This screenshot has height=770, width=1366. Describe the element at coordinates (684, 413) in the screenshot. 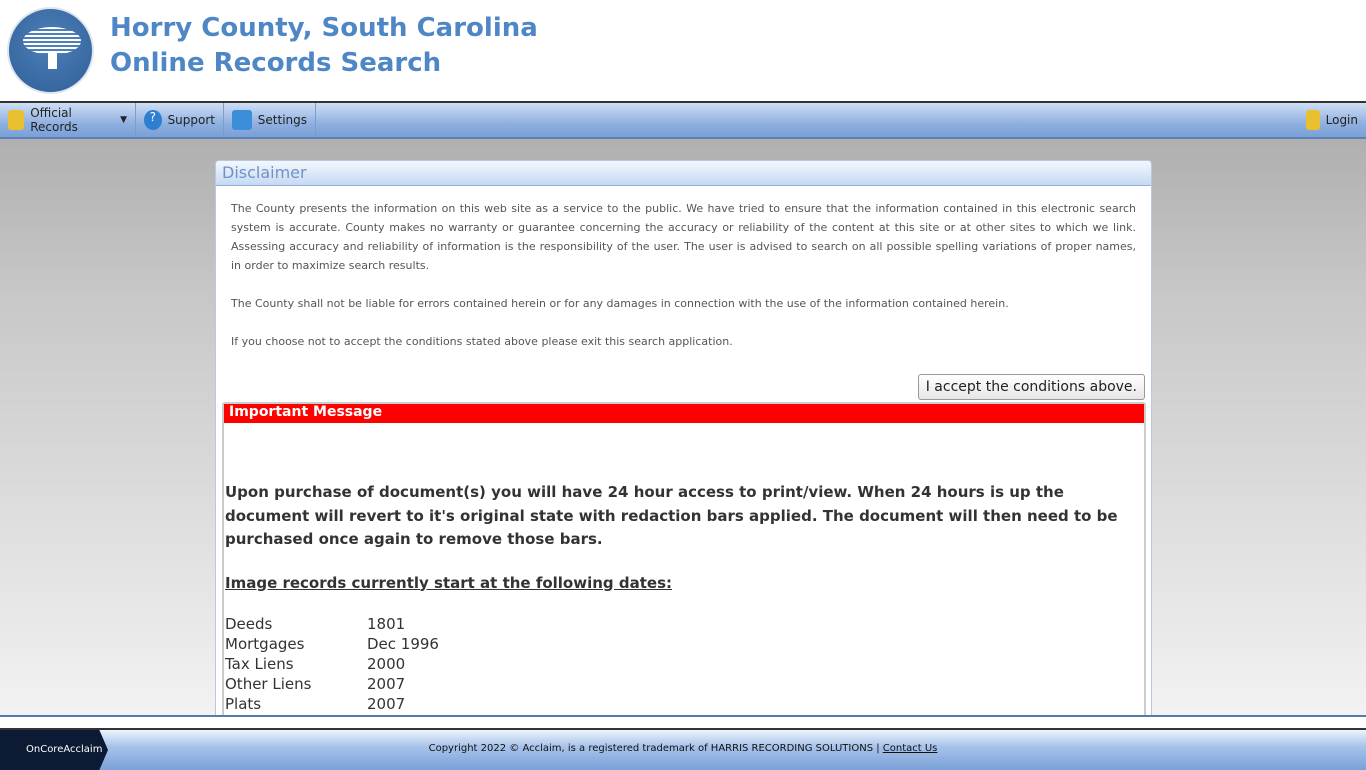

I see `message-title: Important Message` at that location.